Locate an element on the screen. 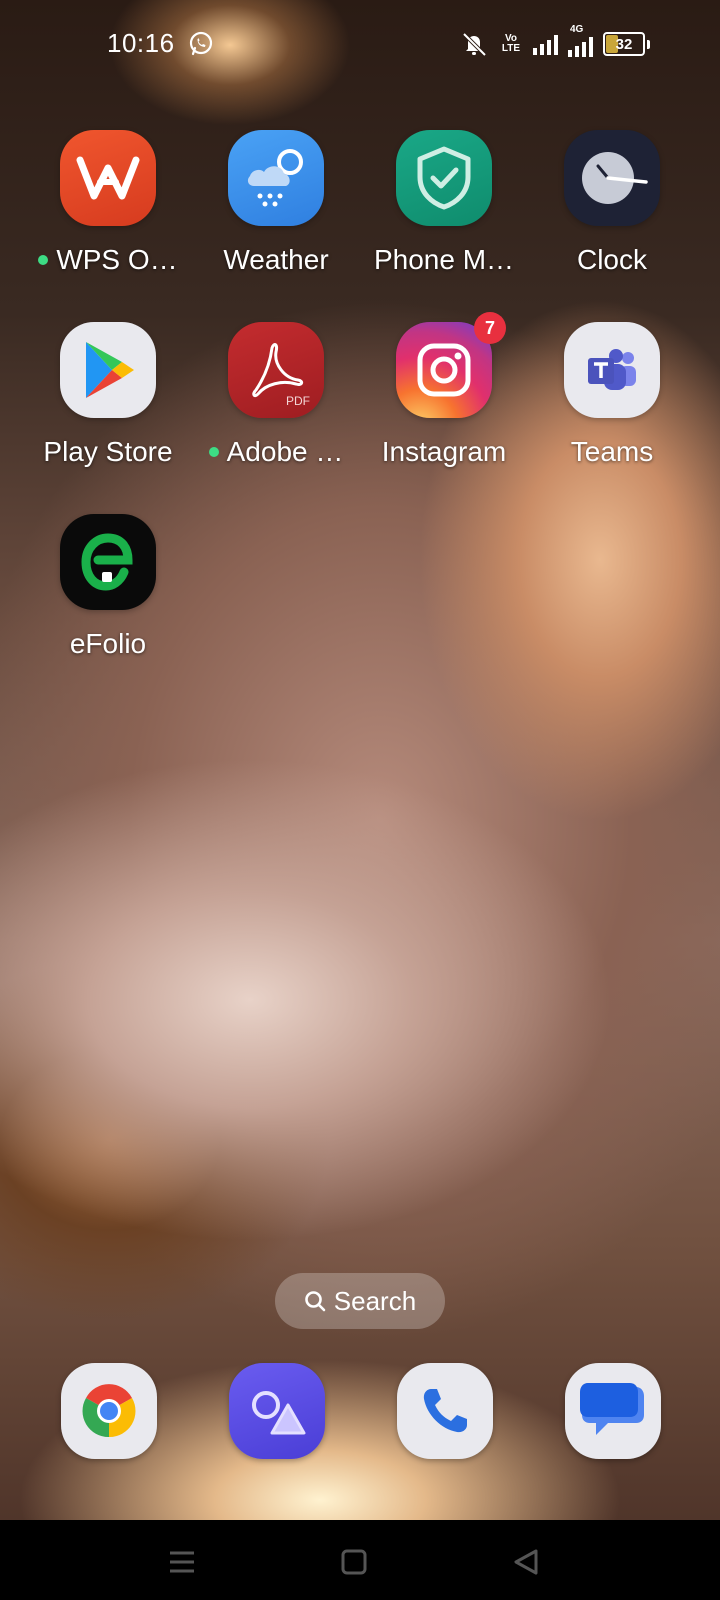 The width and height of the screenshot is (720, 1600). clock-label: Clock is located at coordinates (611, 259).